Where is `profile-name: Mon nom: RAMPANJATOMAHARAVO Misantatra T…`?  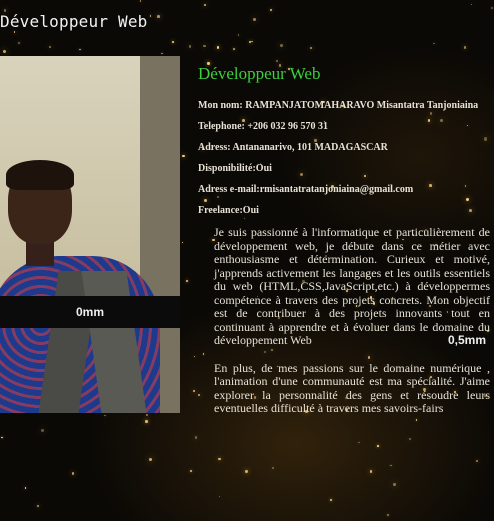
profile-name: Mon nom: RAMPANJATOMAHARAVO Misantatra T… is located at coordinates (338, 105).